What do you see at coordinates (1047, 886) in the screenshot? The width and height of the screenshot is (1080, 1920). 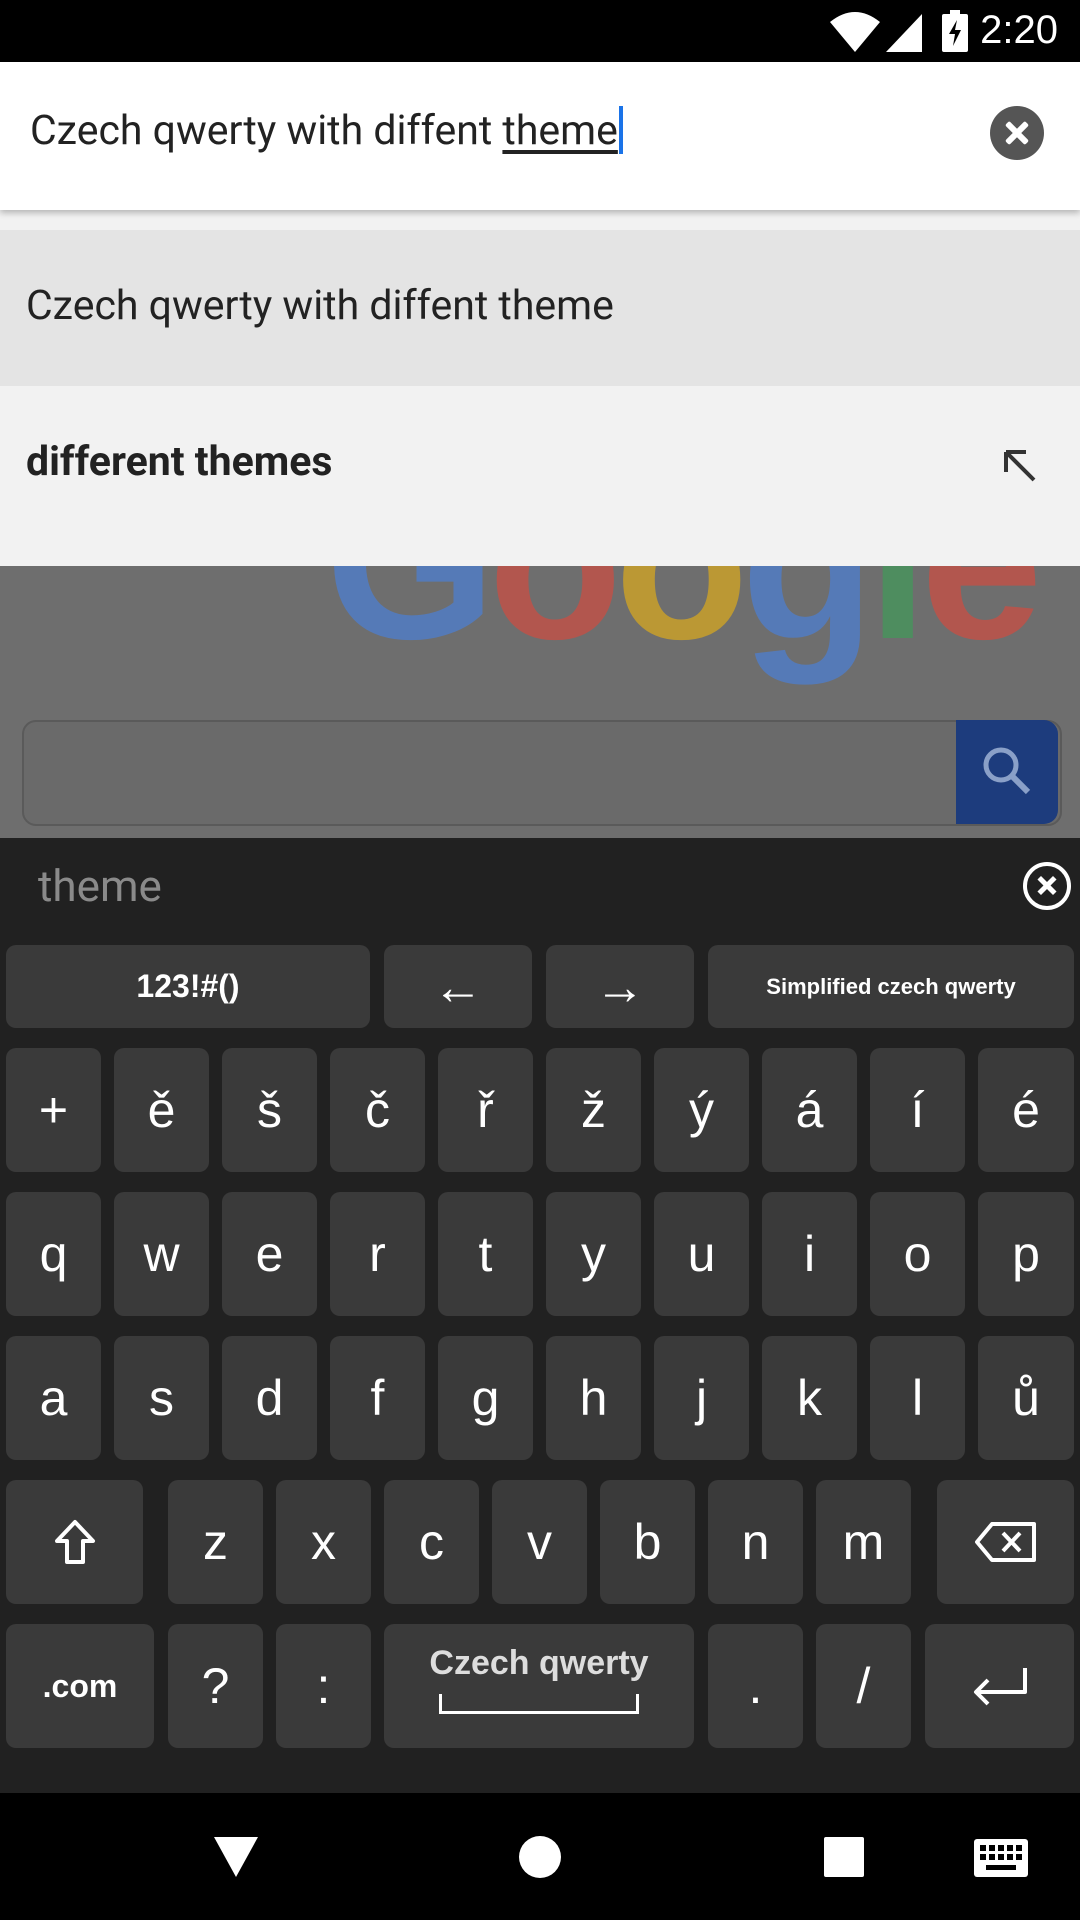 I see `close-suggestion-icon` at bounding box center [1047, 886].